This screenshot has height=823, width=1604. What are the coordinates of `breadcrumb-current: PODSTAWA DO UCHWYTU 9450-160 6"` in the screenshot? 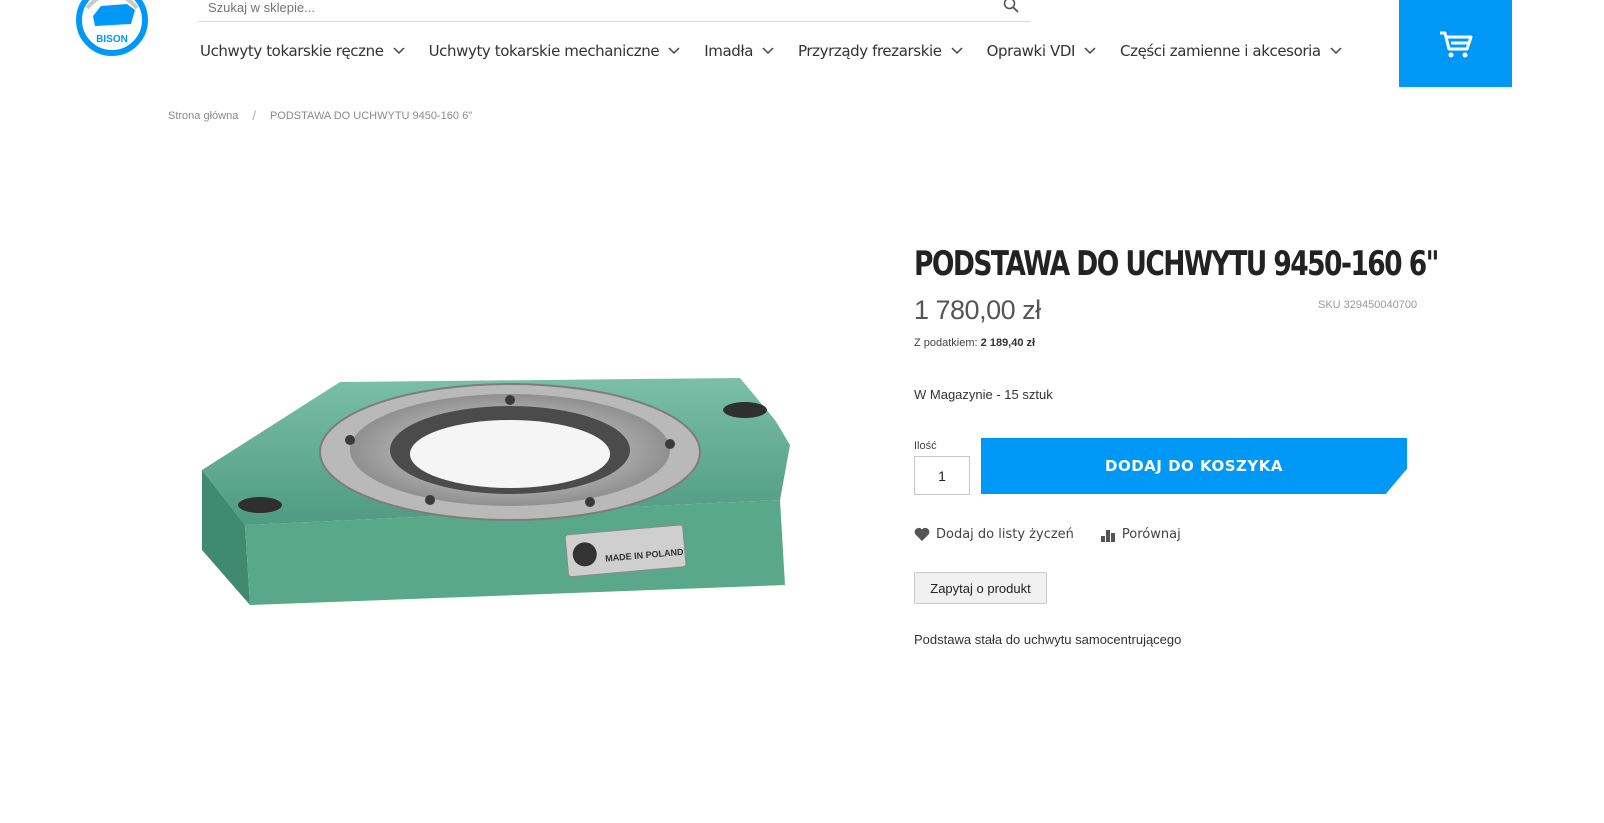 It's located at (371, 115).